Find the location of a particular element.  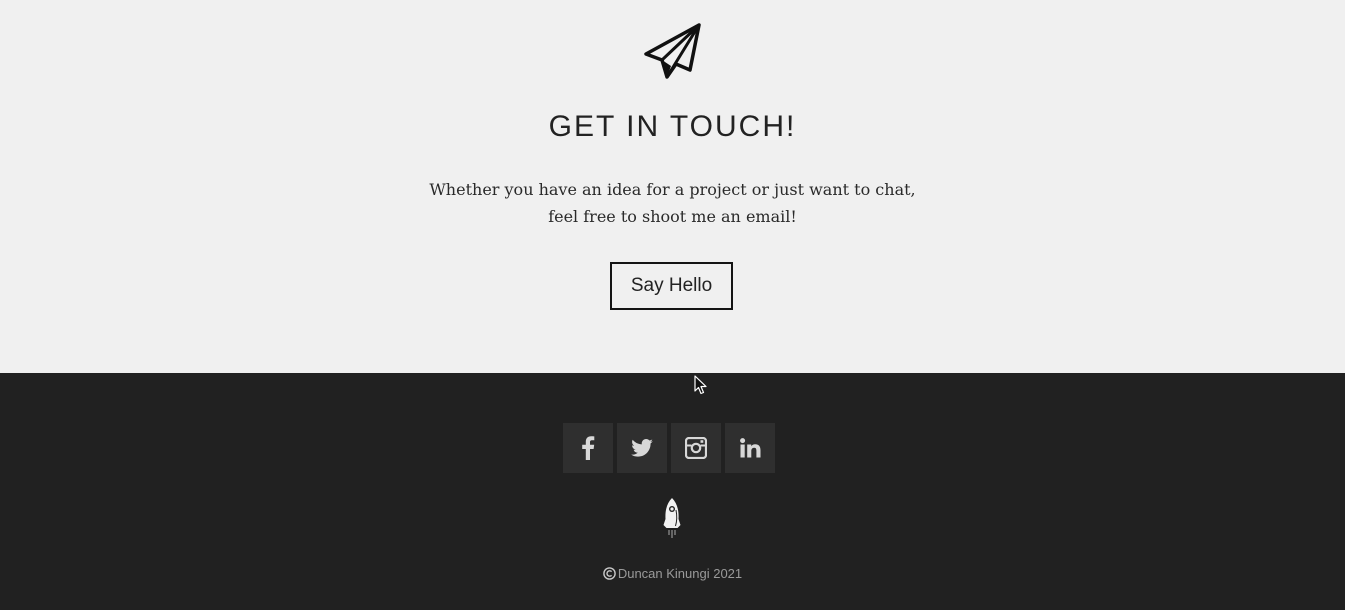

instagram-icon is located at coordinates (696, 448).